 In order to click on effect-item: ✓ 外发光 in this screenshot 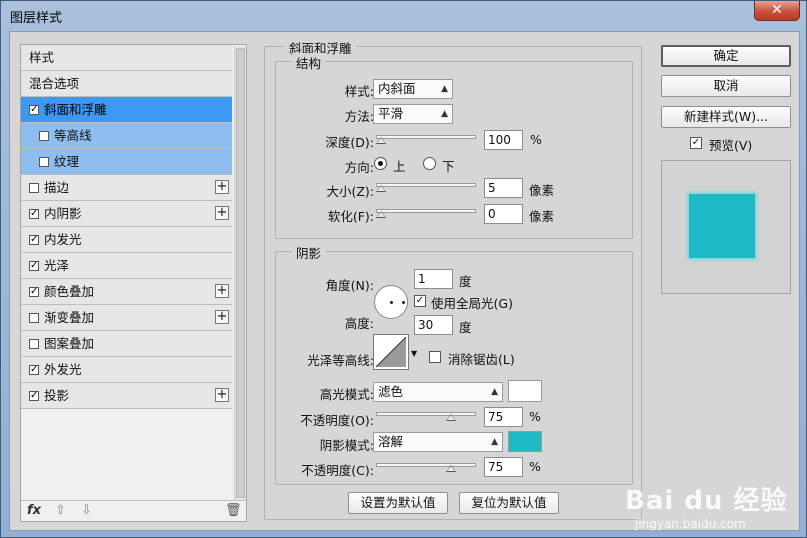, I will do `click(126, 370)`.